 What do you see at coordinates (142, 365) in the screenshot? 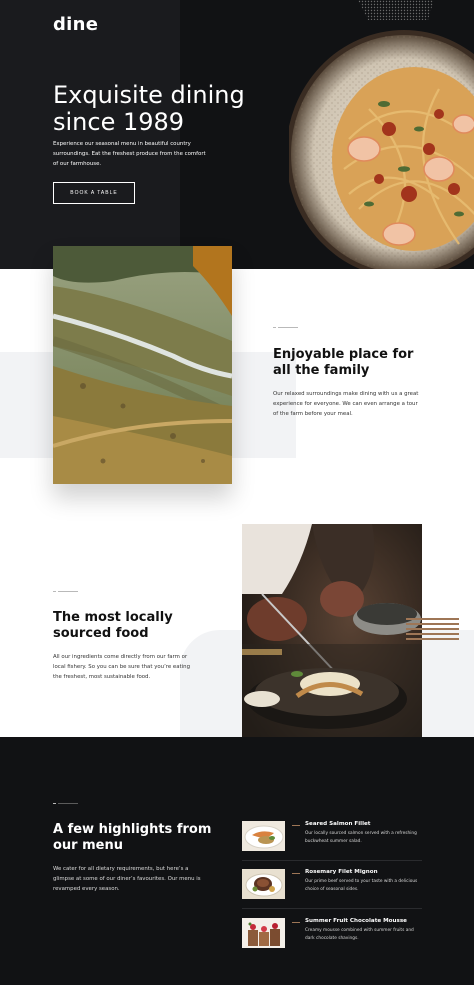
I see `countryside-image` at bounding box center [142, 365].